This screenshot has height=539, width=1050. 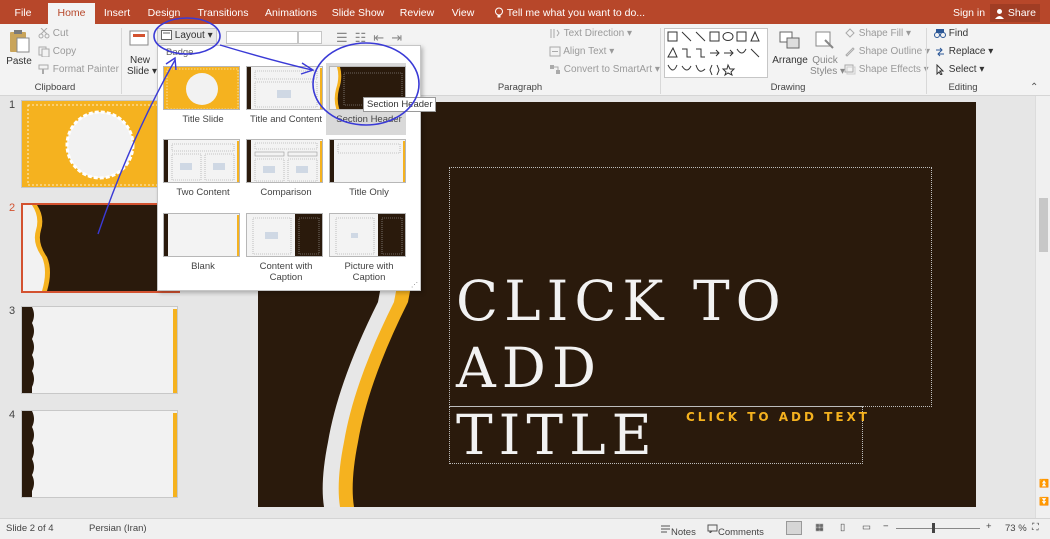 I want to click on shape-fill-button: Shape Fill ▾, so click(x=877, y=33).